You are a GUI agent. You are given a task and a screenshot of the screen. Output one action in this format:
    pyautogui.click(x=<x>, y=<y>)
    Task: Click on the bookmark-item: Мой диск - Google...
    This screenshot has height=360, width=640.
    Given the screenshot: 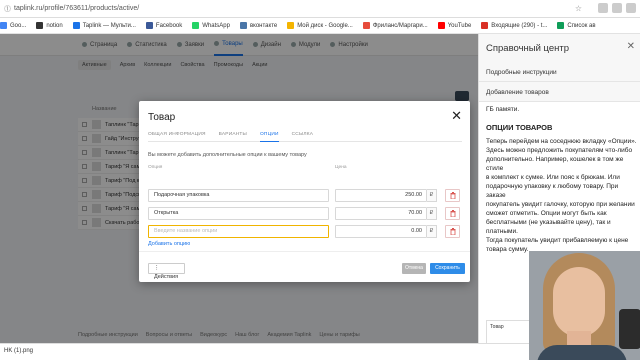 What is the action you would take?
    pyautogui.click(x=320, y=25)
    